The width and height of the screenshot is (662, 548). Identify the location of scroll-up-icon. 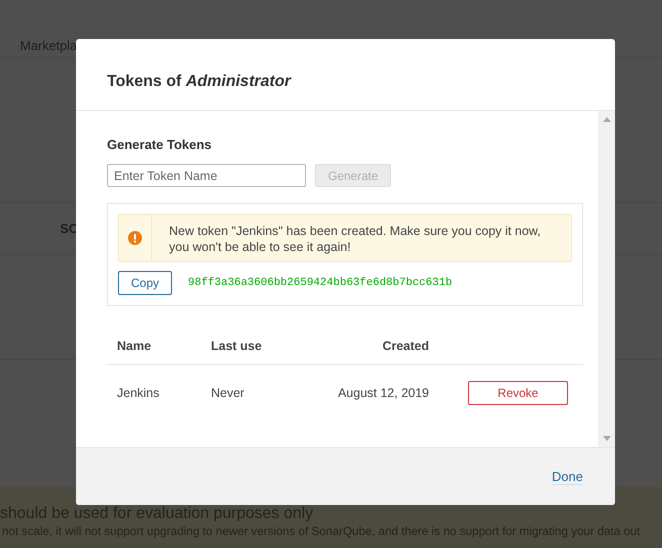
(606, 119).